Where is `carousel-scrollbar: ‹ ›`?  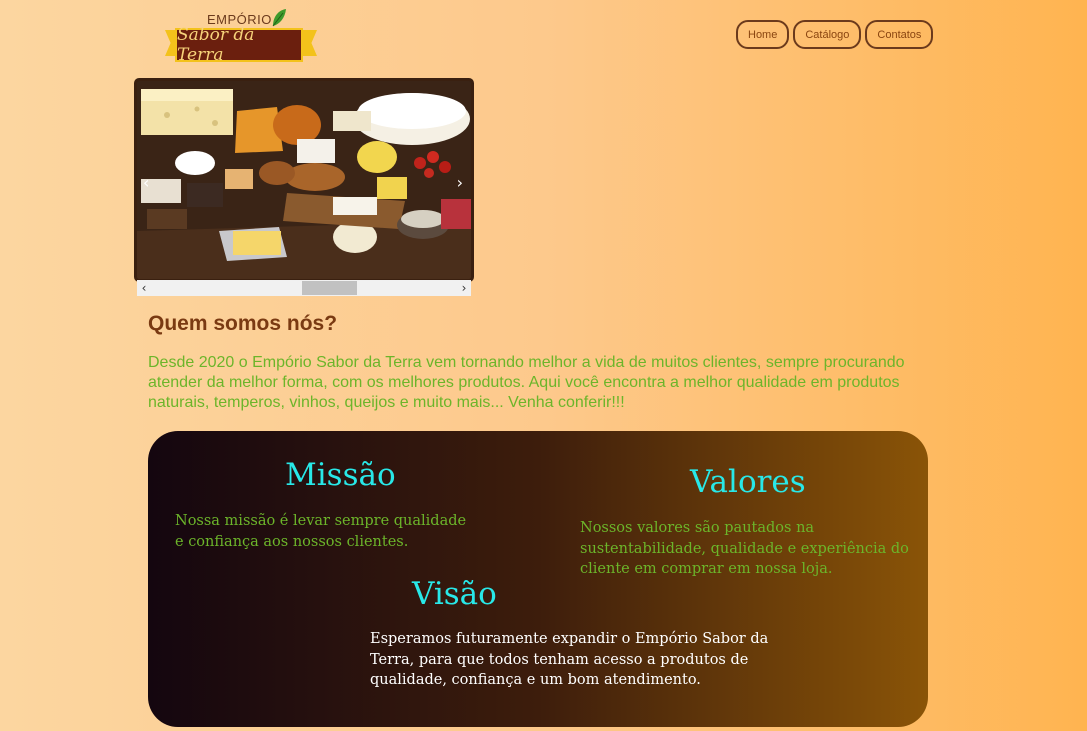
carousel-scrollbar: ‹ › is located at coordinates (304, 288).